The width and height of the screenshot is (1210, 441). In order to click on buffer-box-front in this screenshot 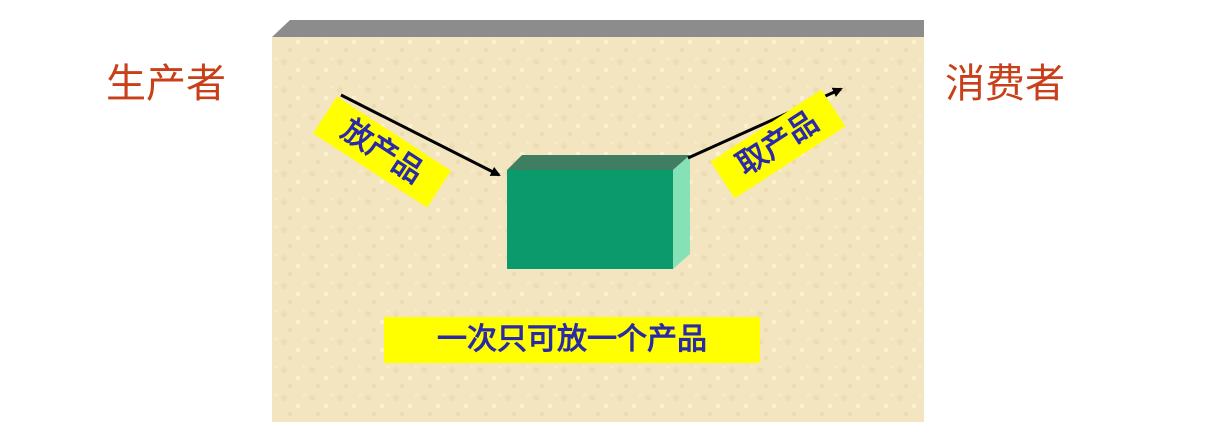, I will do `click(590, 219)`.